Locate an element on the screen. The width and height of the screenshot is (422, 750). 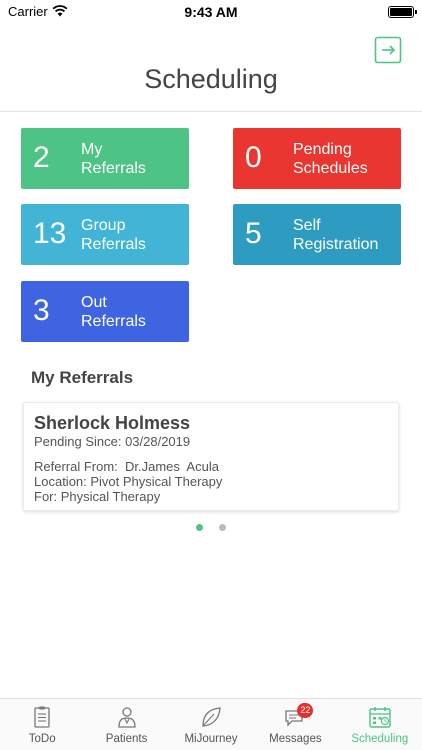
page-indicator is located at coordinates (211, 528).